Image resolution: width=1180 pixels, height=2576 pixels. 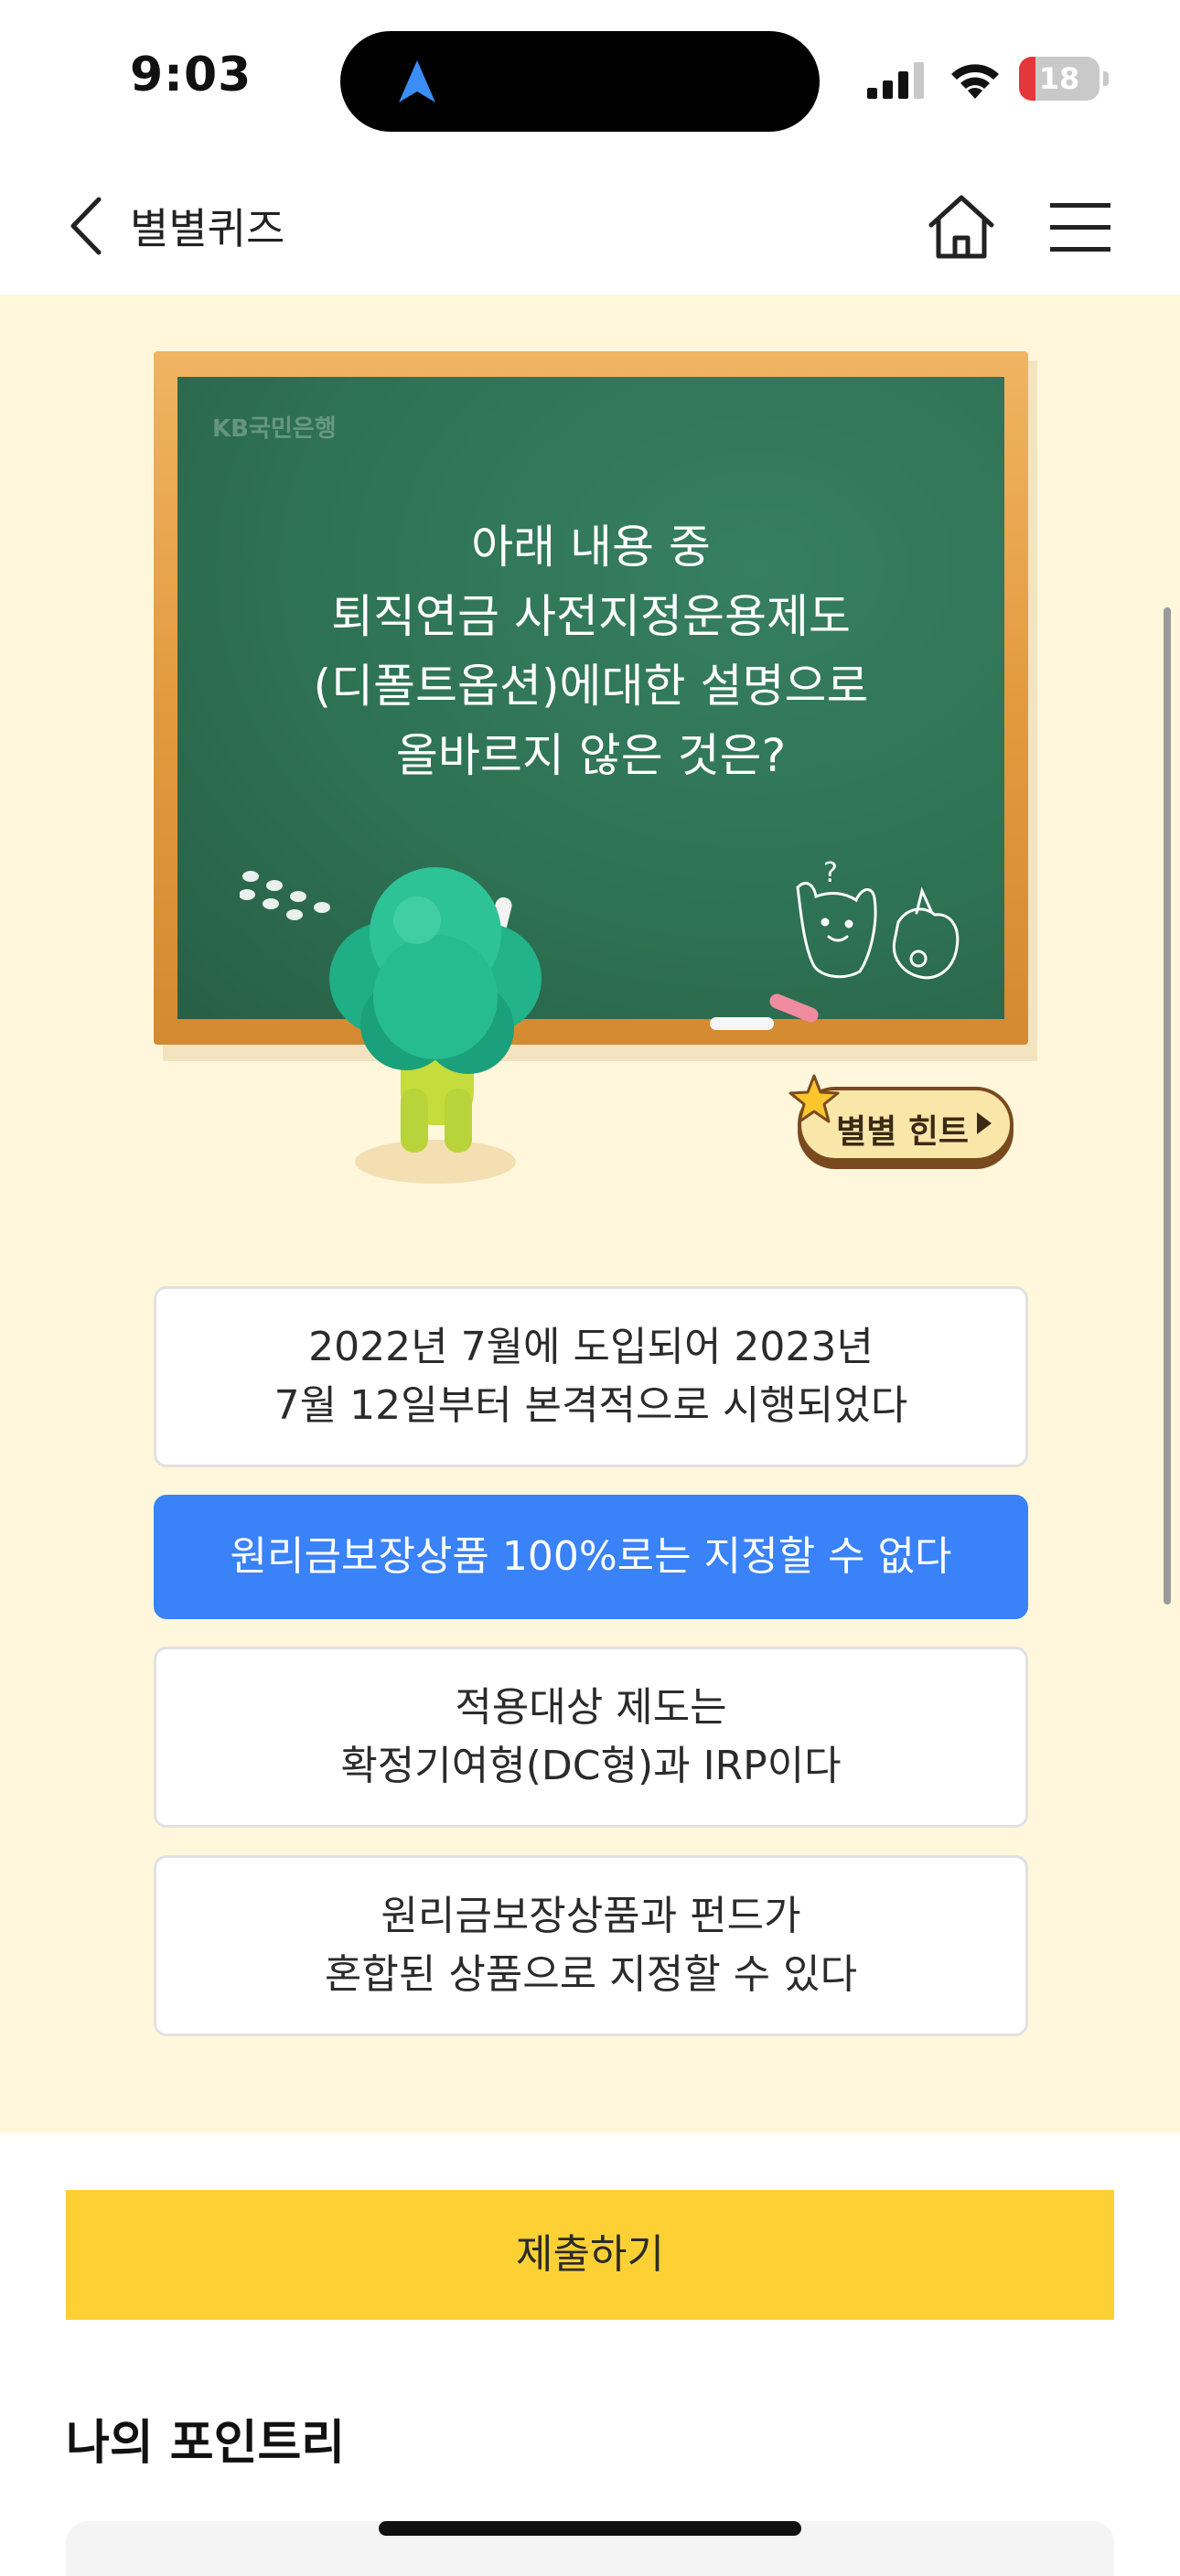 I want to click on hint-button: 별별 힌트, so click(x=905, y=1120).